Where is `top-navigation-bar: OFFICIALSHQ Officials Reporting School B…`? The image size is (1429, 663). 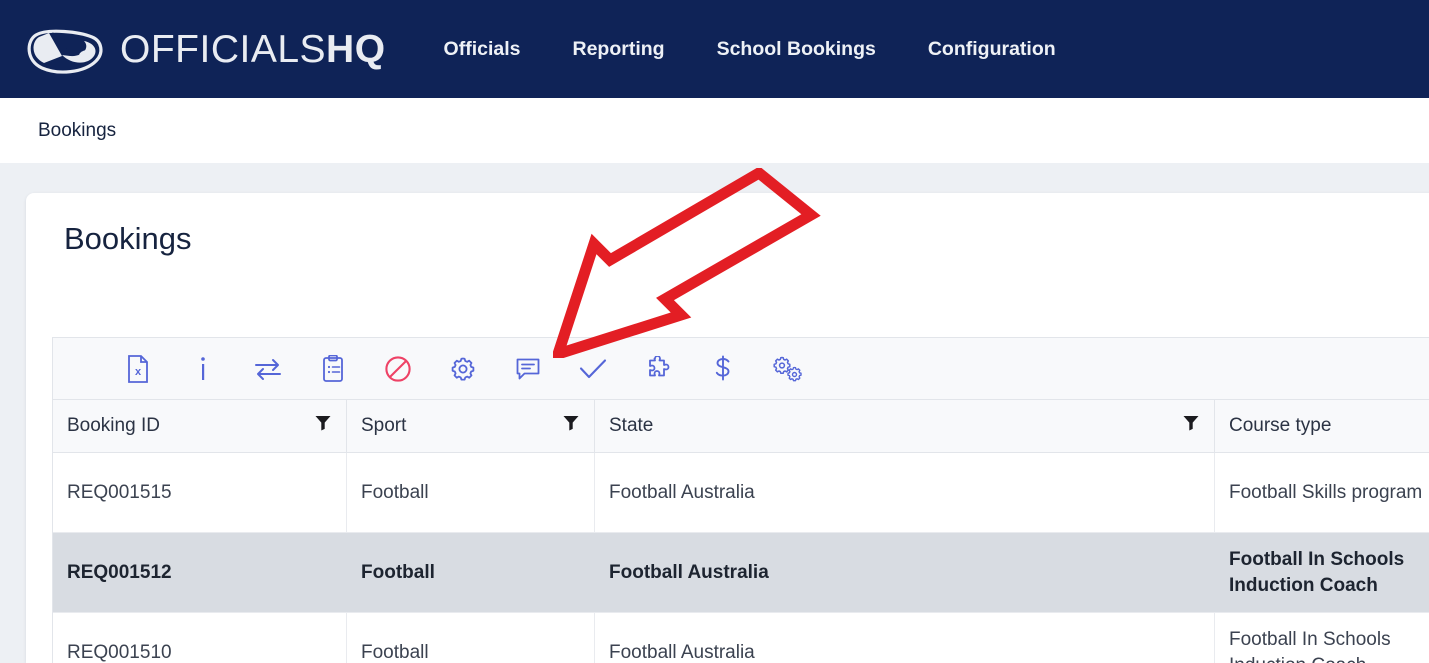
top-navigation-bar: OFFICIALSHQ Officials Reporting School B… is located at coordinates (714, 49).